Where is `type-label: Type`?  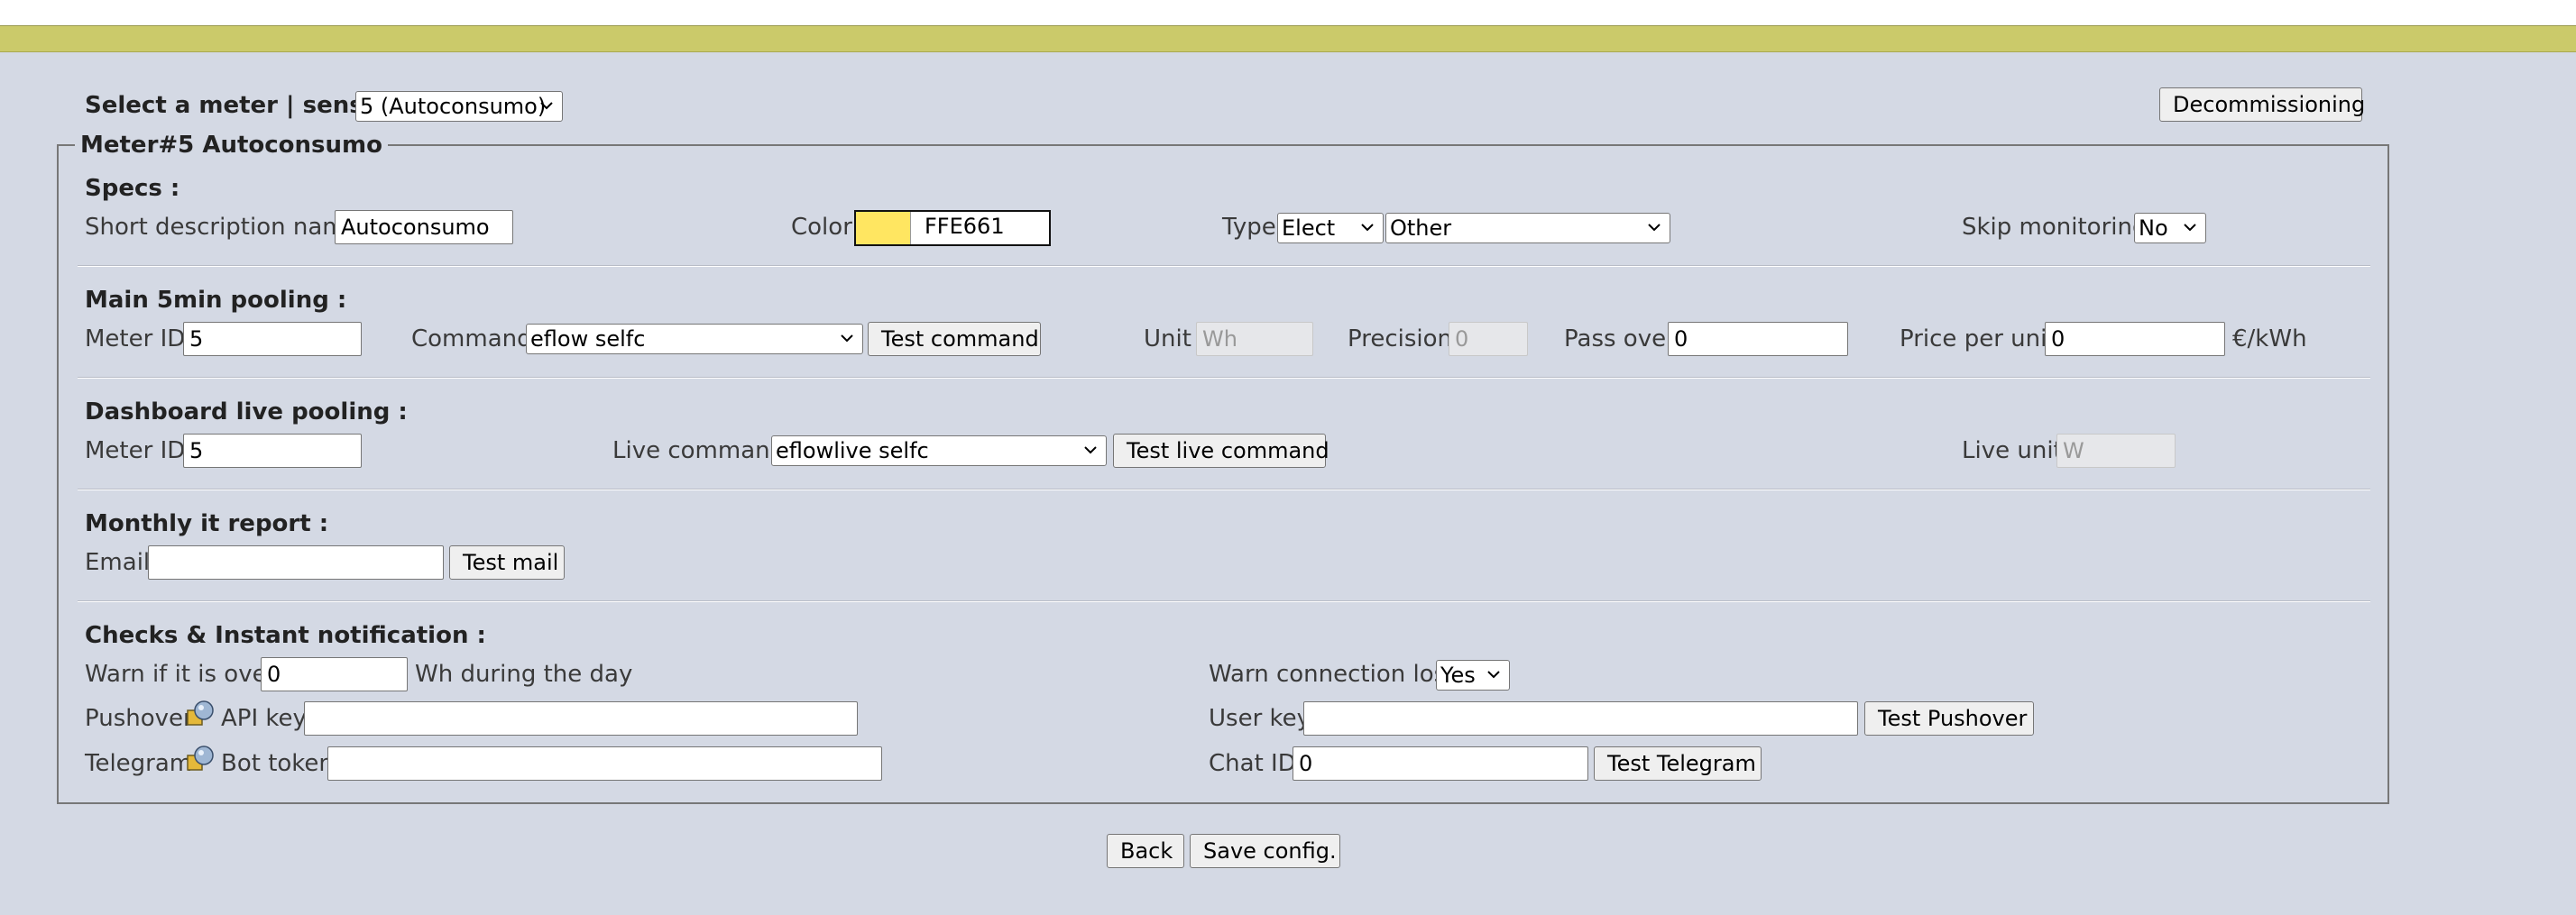 type-label: Type is located at coordinates (1249, 227).